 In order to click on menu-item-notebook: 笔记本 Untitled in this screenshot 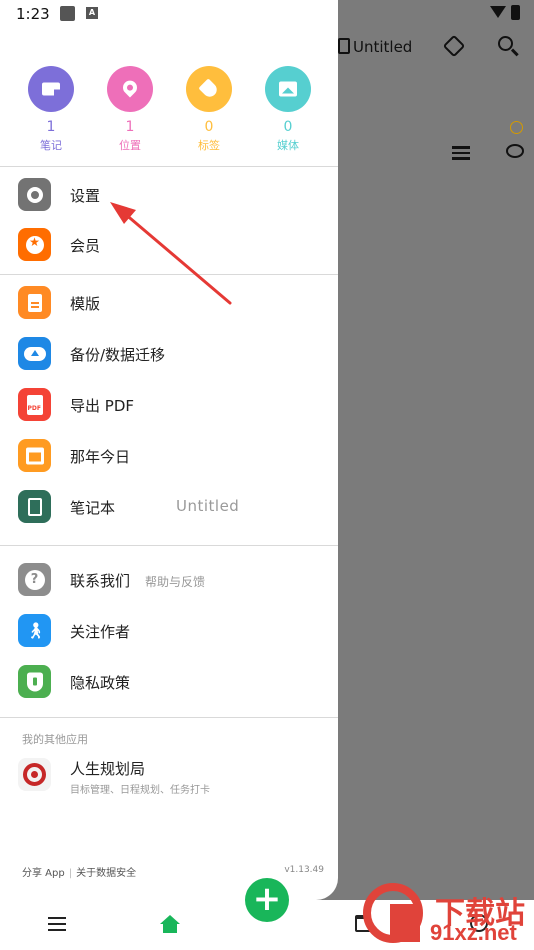, I will do `click(169, 508)`.